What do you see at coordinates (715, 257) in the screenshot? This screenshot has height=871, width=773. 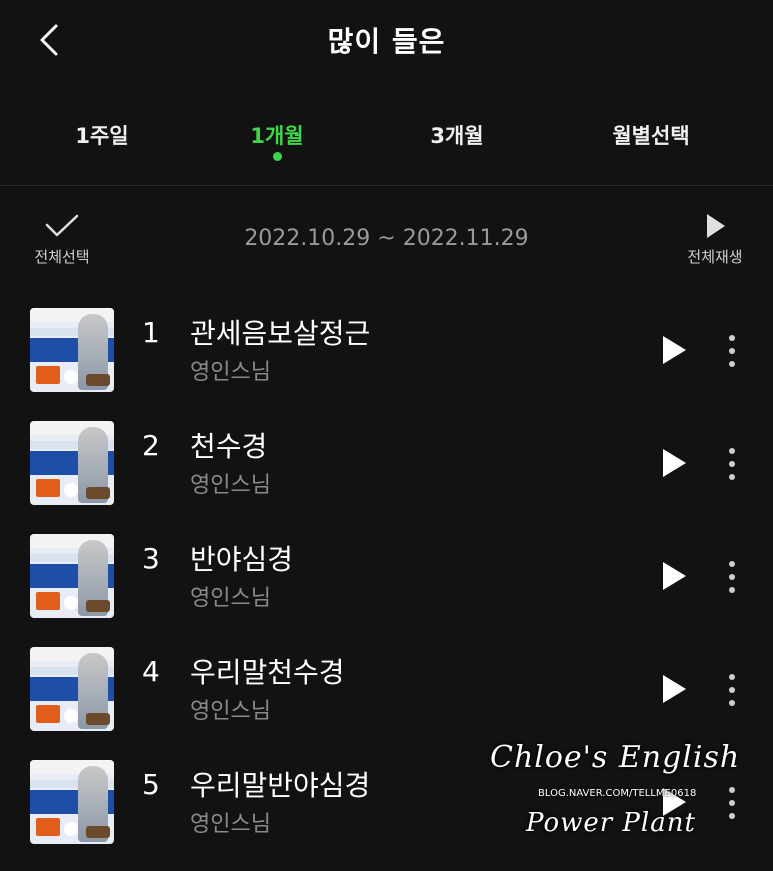 I see `play-all-label: 전체재생` at bounding box center [715, 257].